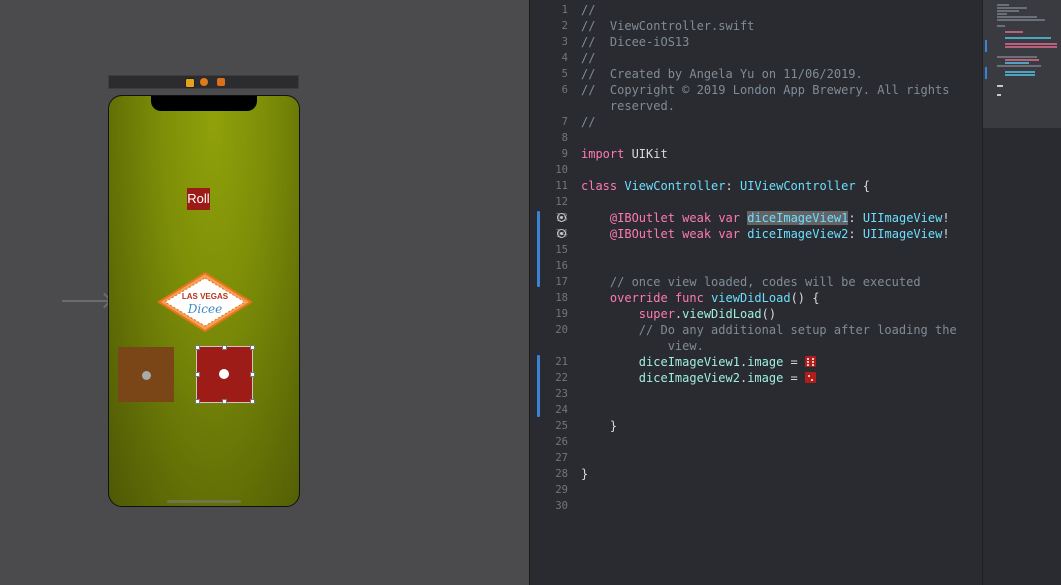 This screenshot has width=1061, height=585. What do you see at coordinates (561, 378) in the screenshot?
I see `line-number: 22` at bounding box center [561, 378].